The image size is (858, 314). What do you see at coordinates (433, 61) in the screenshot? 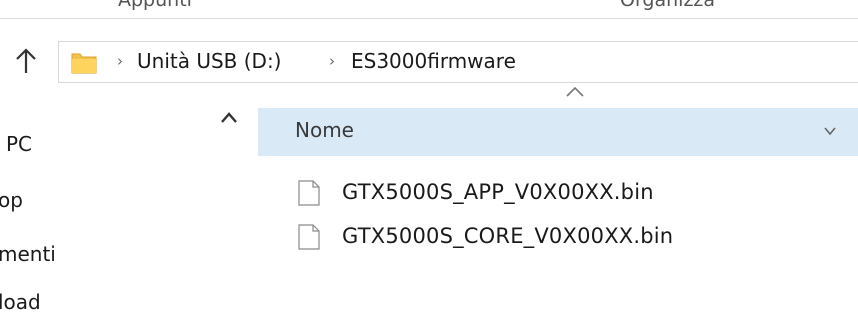
I see `breadcrumb-folder: ES3000firmware` at bounding box center [433, 61].